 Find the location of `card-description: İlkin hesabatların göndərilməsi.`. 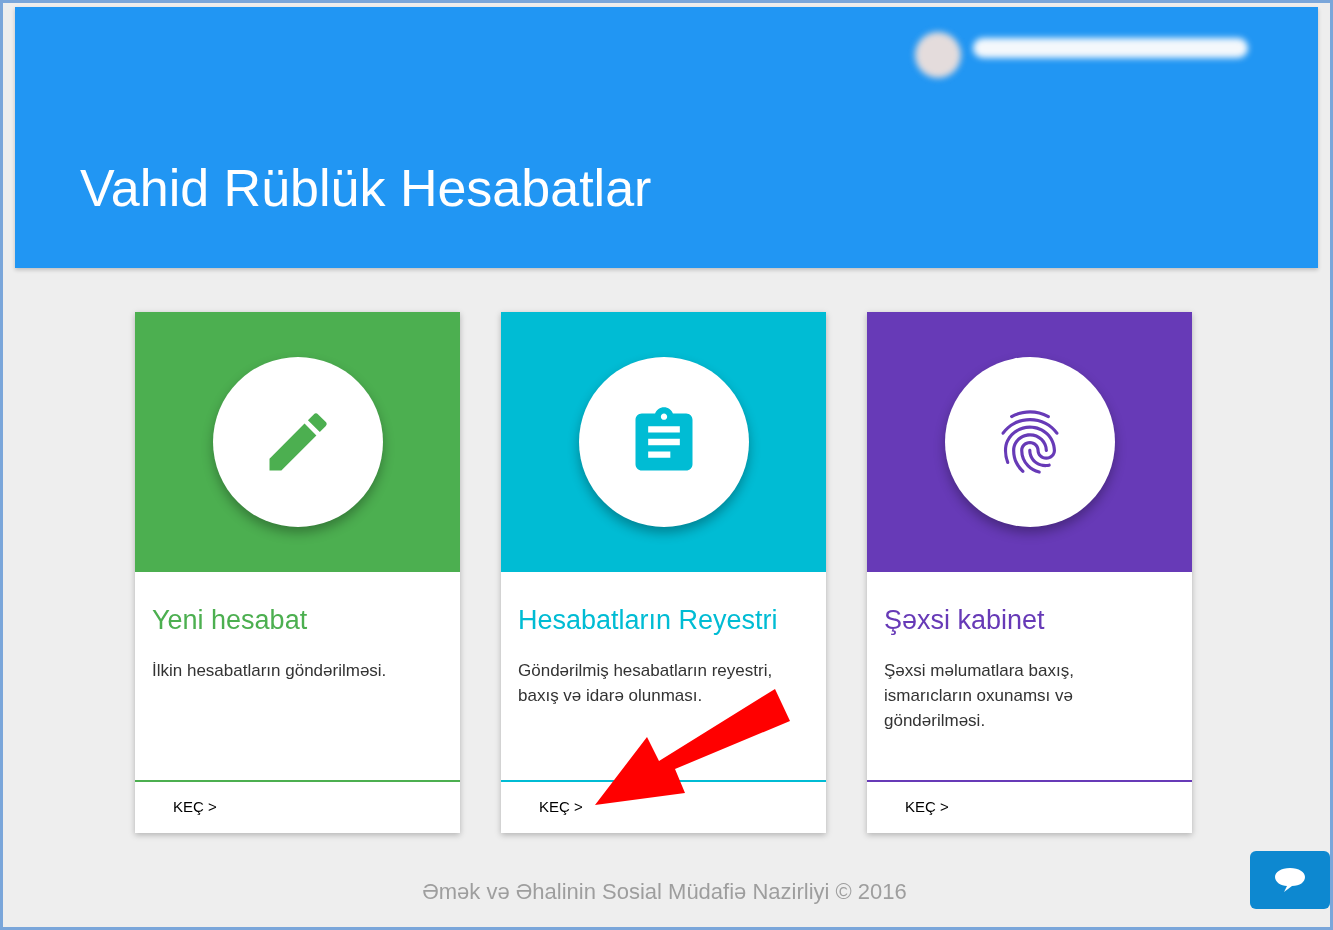

card-description: İlkin hesabatların göndərilməsi. is located at coordinates (270, 671).